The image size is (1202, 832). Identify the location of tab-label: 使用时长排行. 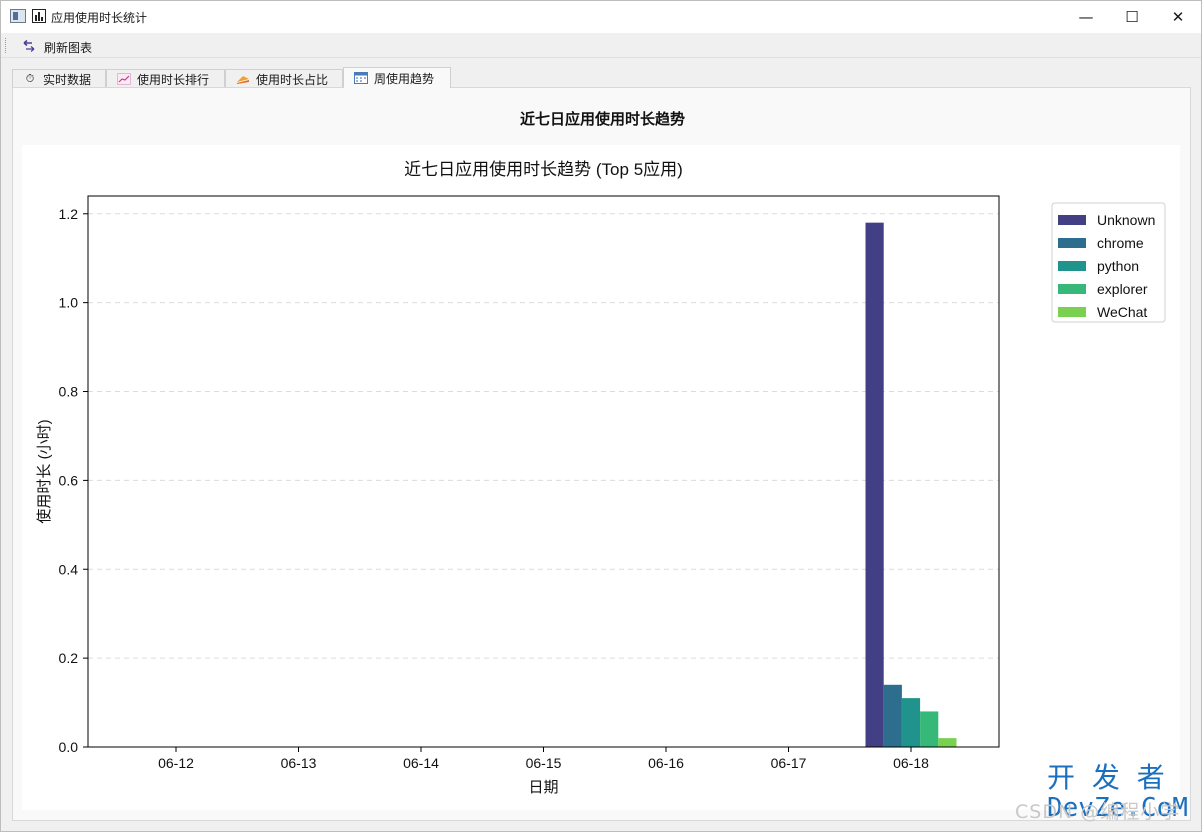
(173, 79).